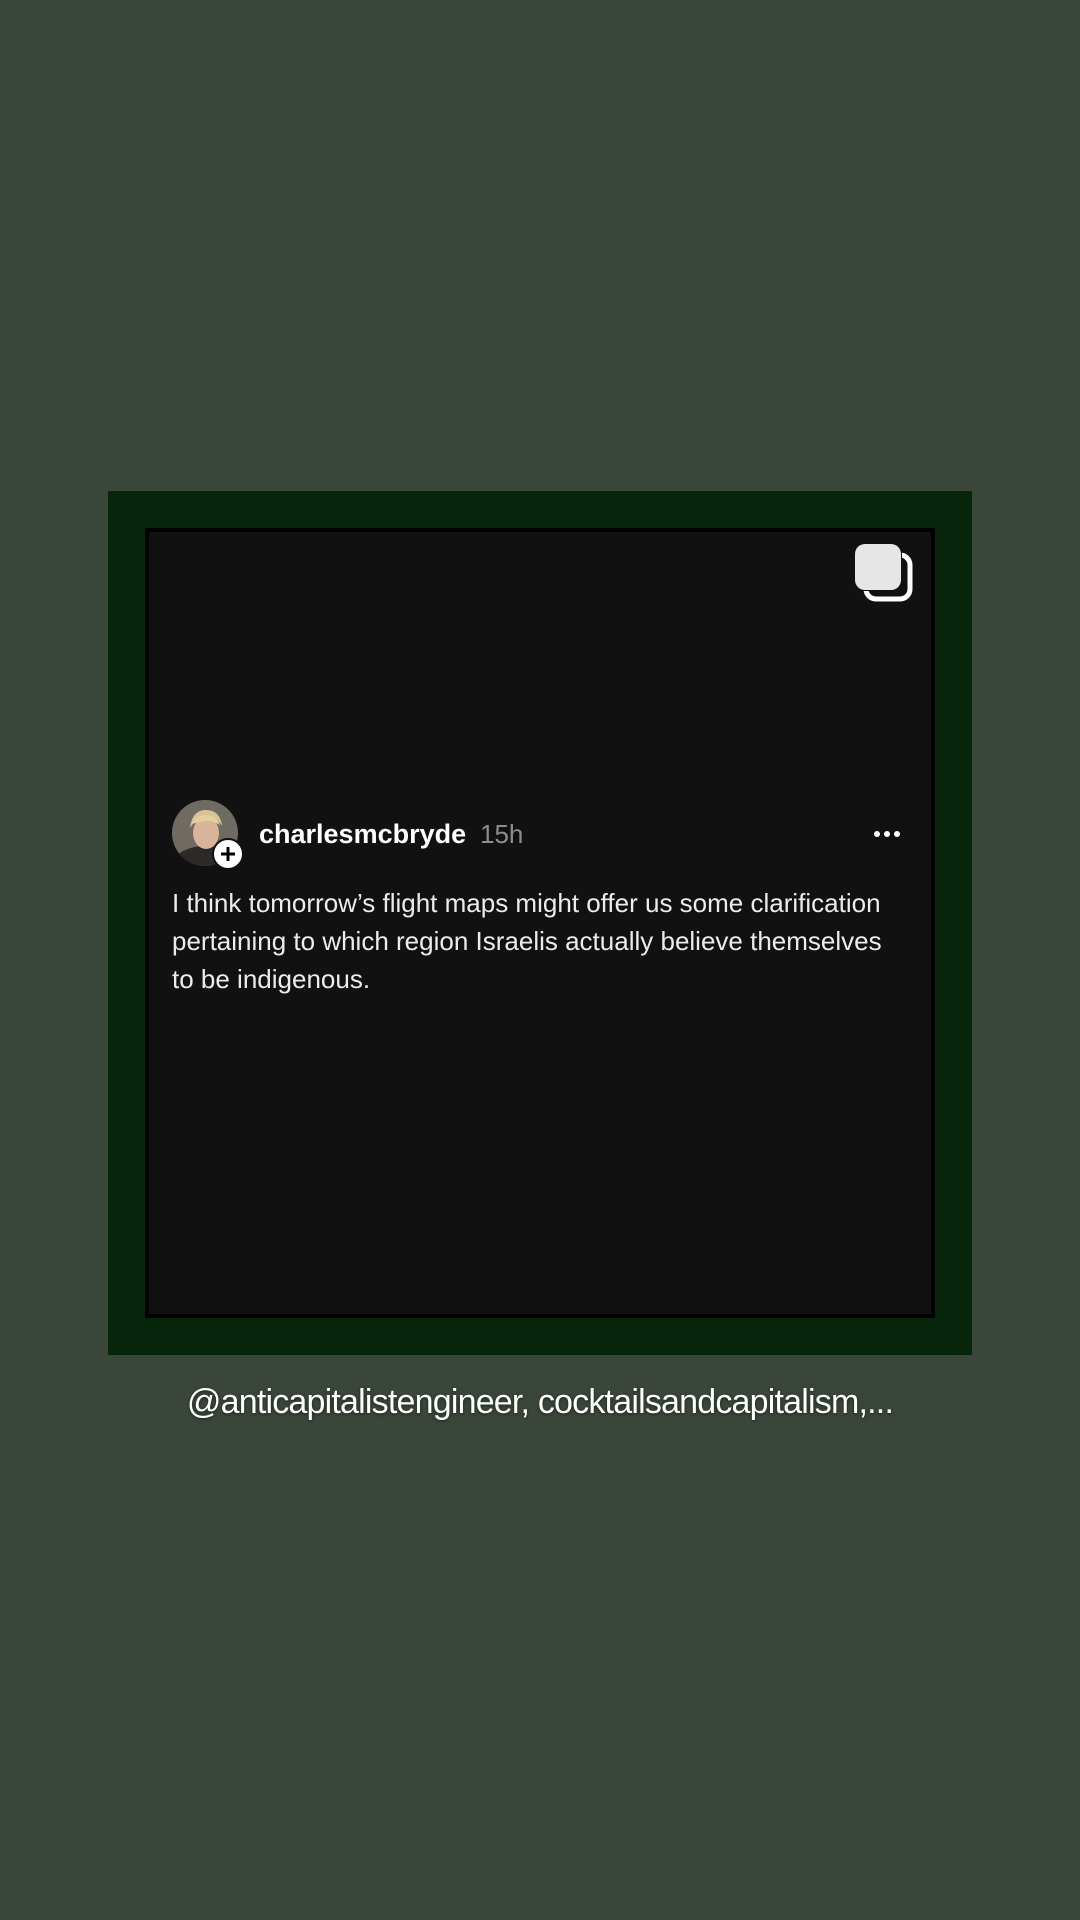 This screenshot has width=1080, height=1920. I want to click on follow-plus-icon, so click(228, 854).